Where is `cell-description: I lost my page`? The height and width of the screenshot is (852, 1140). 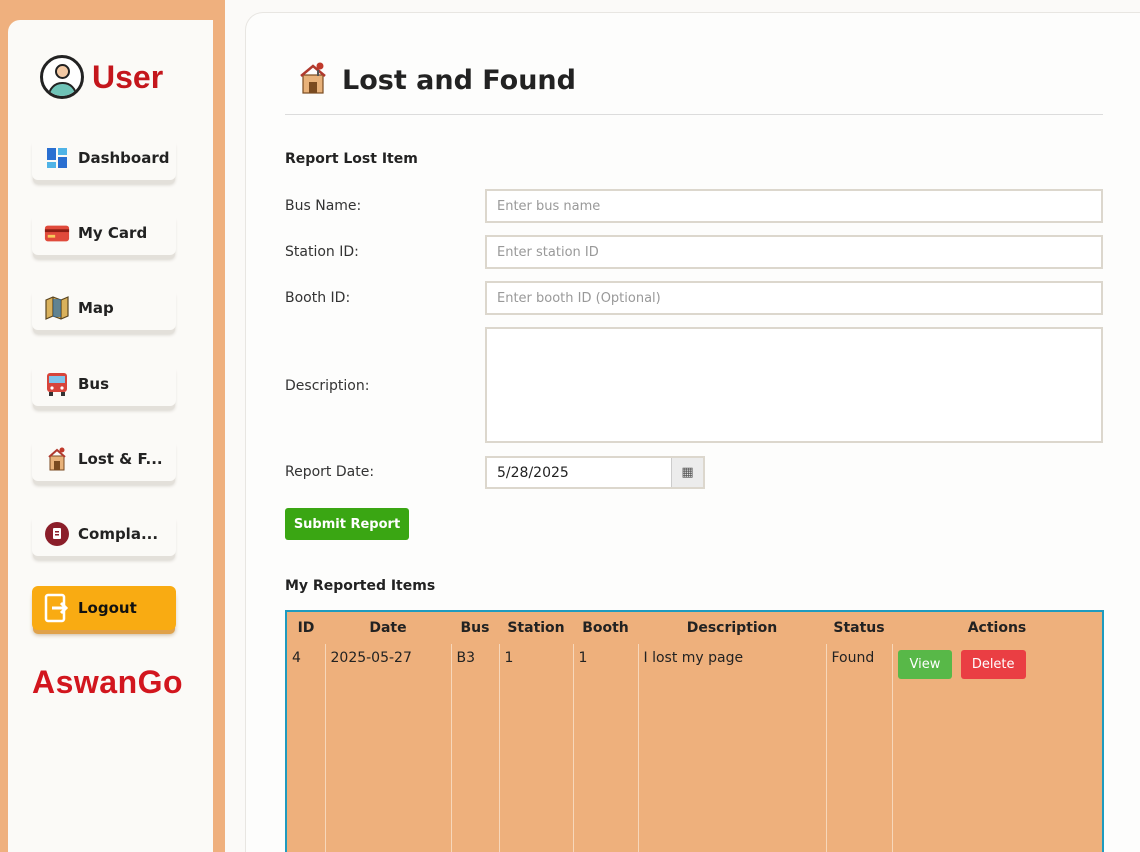
cell-description: I lost my page is located at coordinates (731, 748).